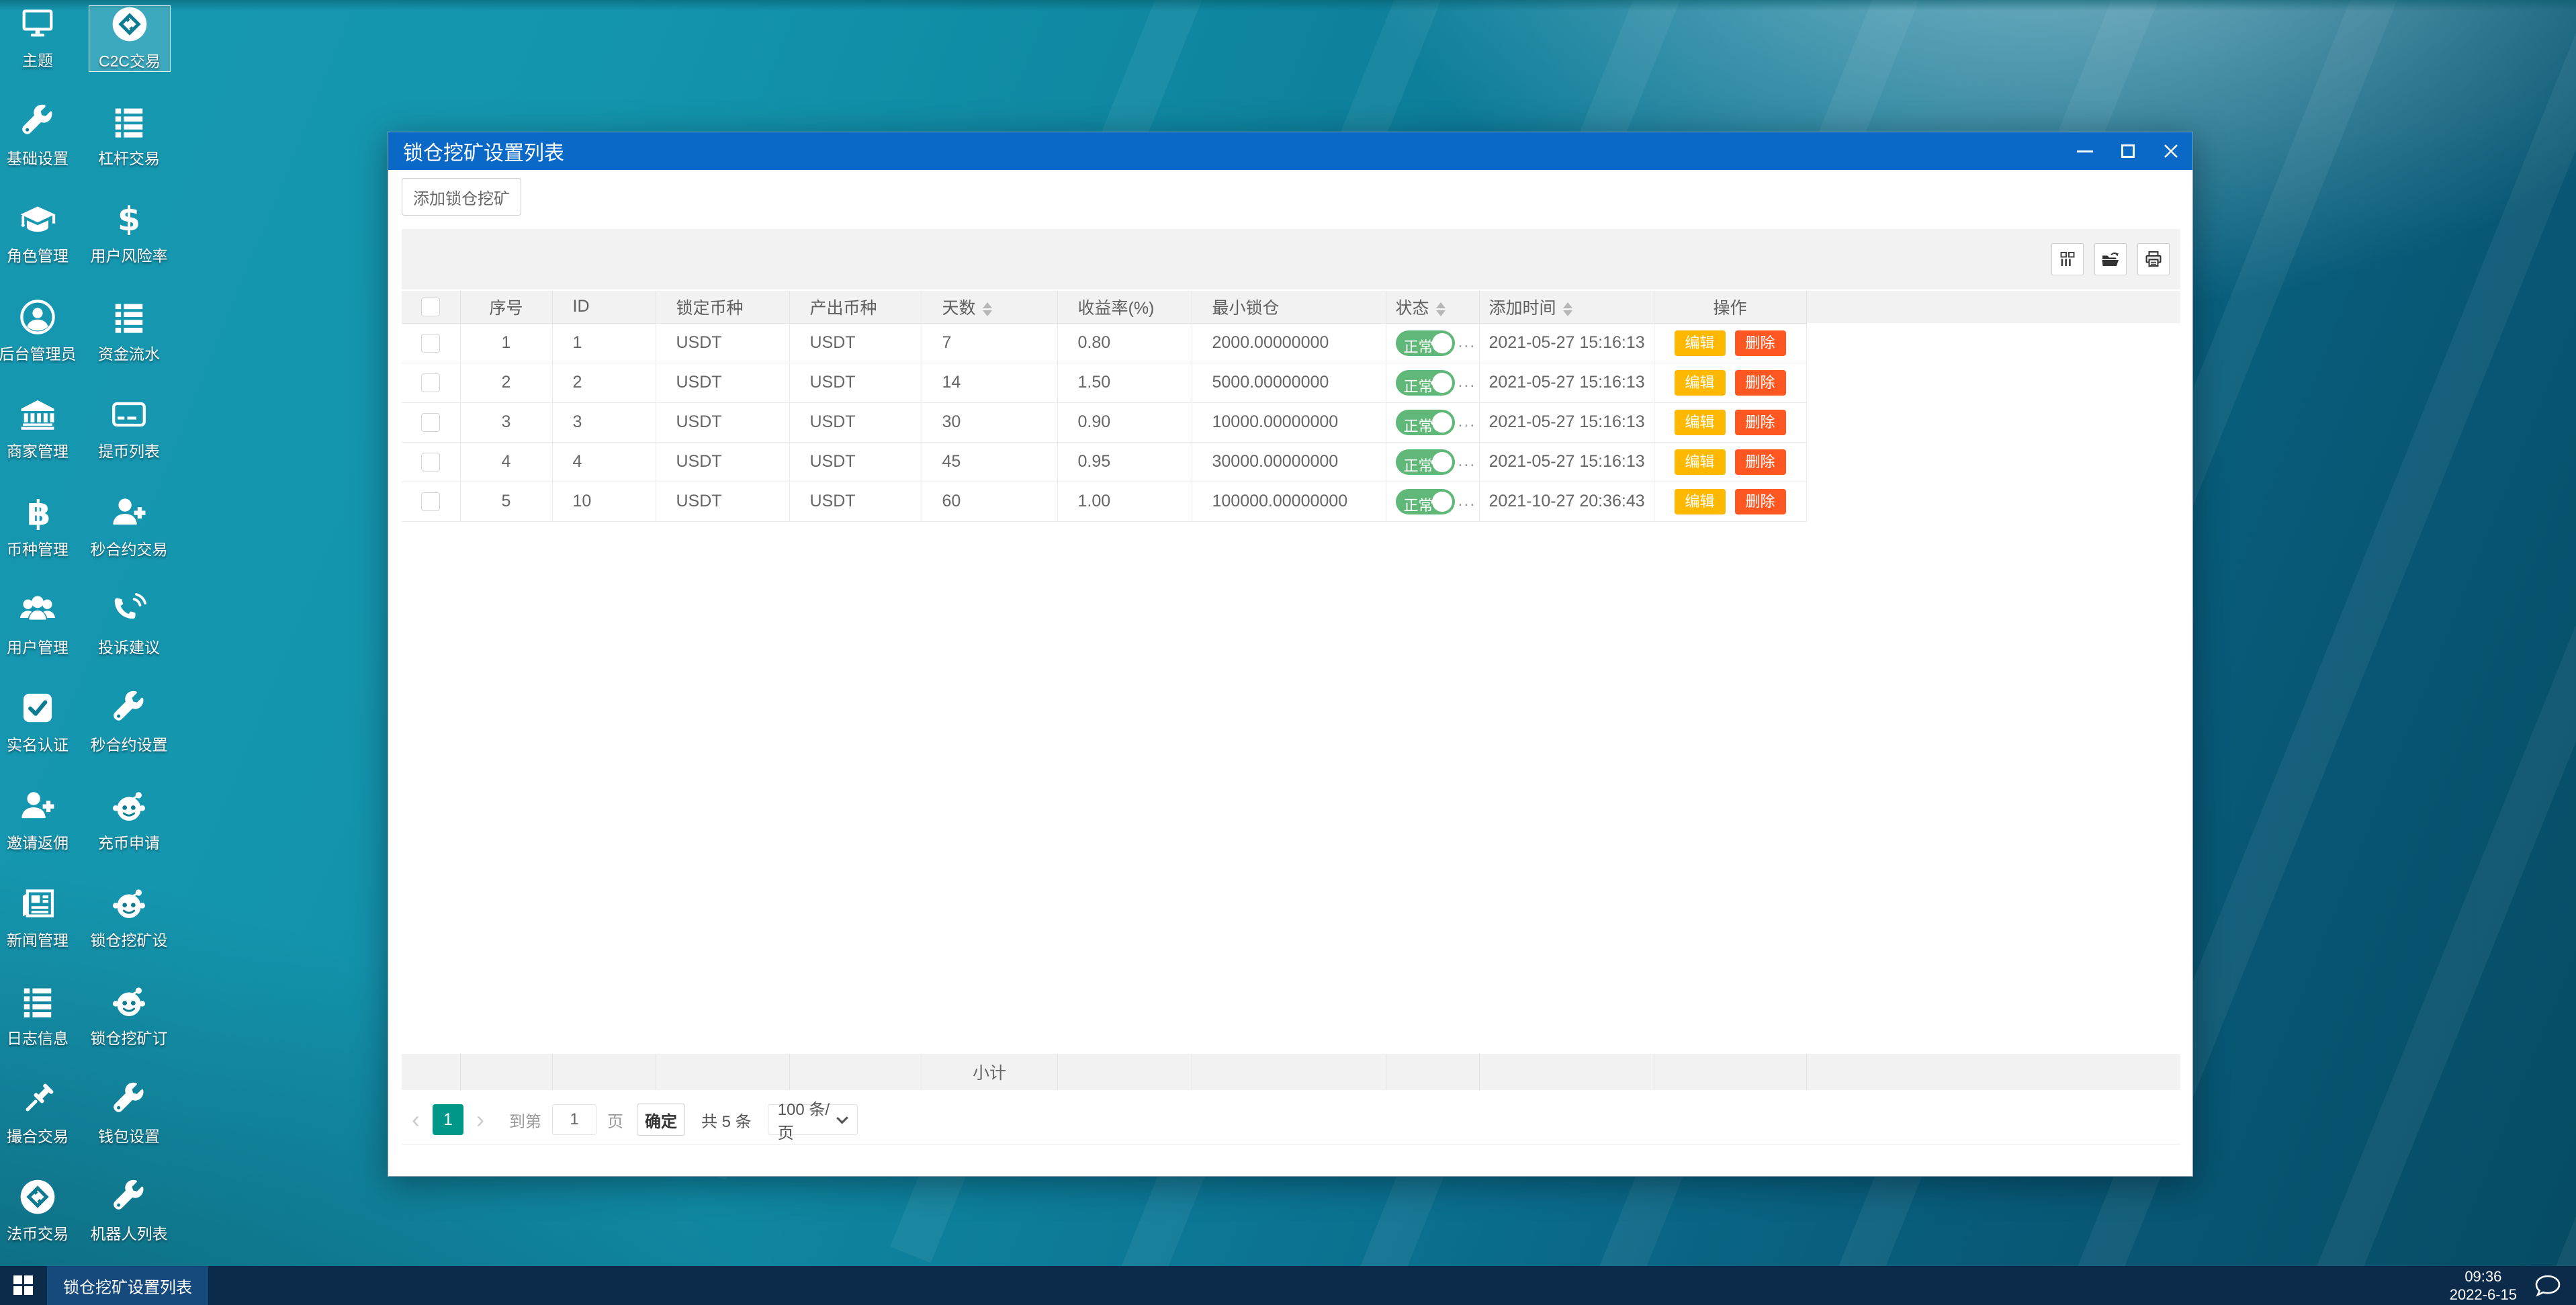 The height and width of the screenshot is (1305, 2576). I want to click on desktop-icon-label: 锁仓挖矿设, so click(129, 941).